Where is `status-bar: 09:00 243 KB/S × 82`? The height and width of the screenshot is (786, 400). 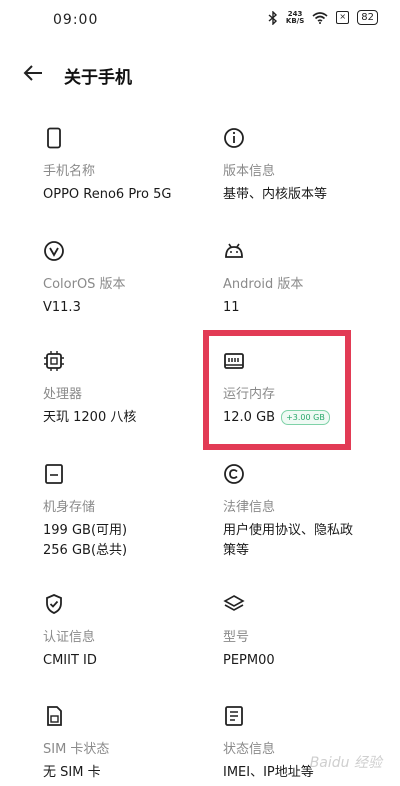
status-bar: 09:00 243 KB/S × 82 is located at coordinates (200, 20).